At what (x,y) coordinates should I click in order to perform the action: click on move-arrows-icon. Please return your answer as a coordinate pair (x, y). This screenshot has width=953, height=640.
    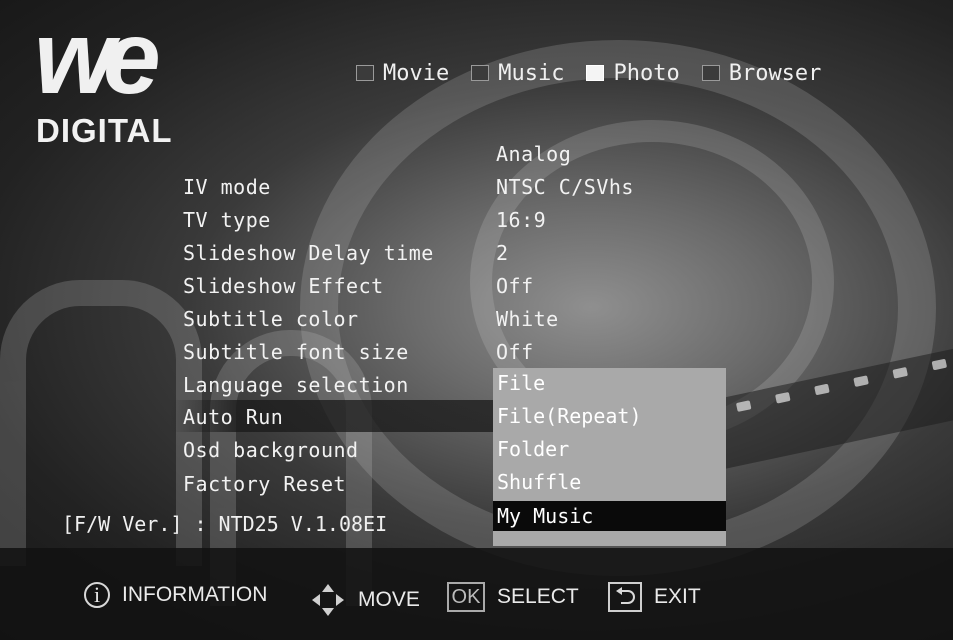
    Looking at the image, I should click on (328, 600).